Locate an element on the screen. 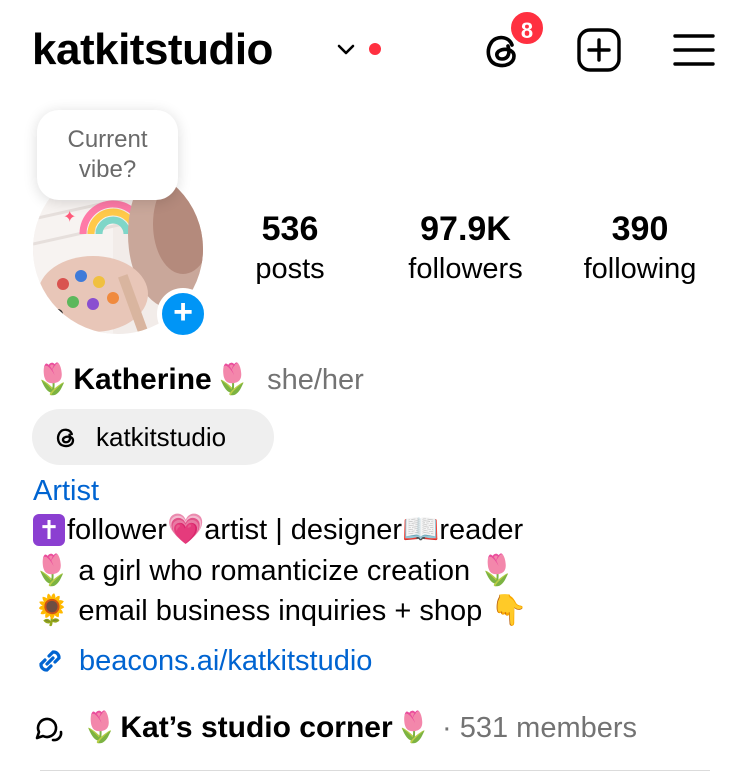  threads-profile-chip: katkitstudio is located at coordinates (153, 437).